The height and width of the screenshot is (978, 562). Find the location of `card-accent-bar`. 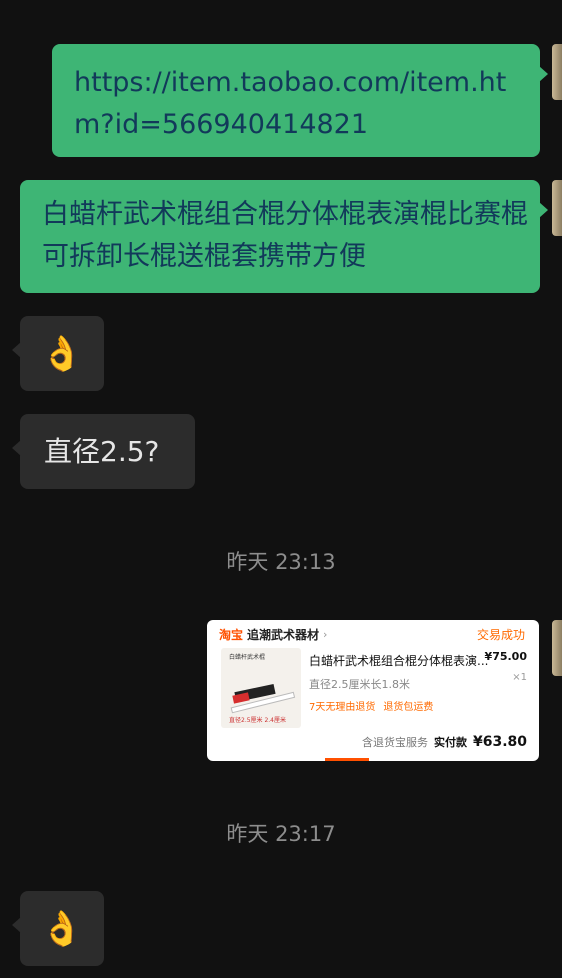

card-accent-bar is located at coordinates (347, 759).